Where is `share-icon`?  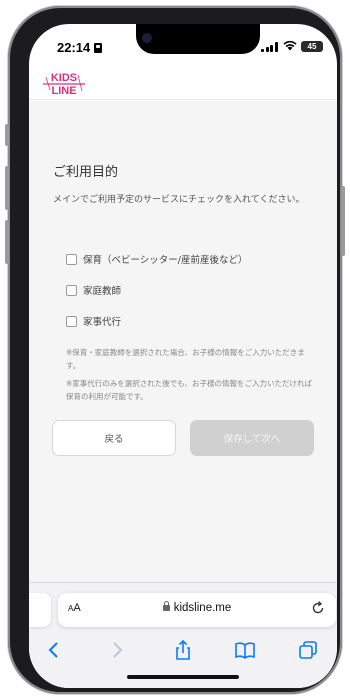 share-icon is located at coordinates (183, 650).